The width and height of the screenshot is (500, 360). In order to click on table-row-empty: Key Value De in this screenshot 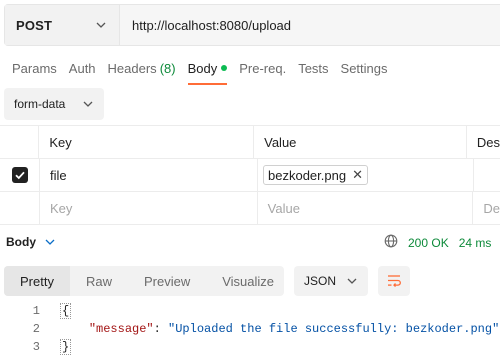, I will do `click(250, 208)`.